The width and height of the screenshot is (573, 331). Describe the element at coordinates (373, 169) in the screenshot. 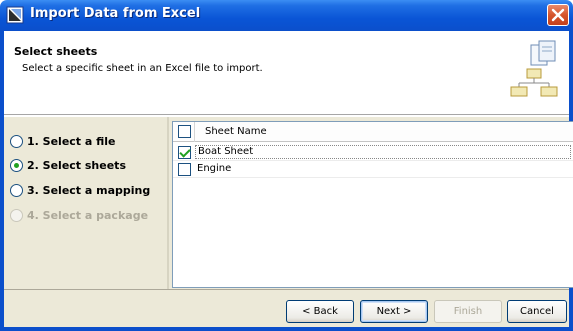

I see `table-row: Engine` at that location.